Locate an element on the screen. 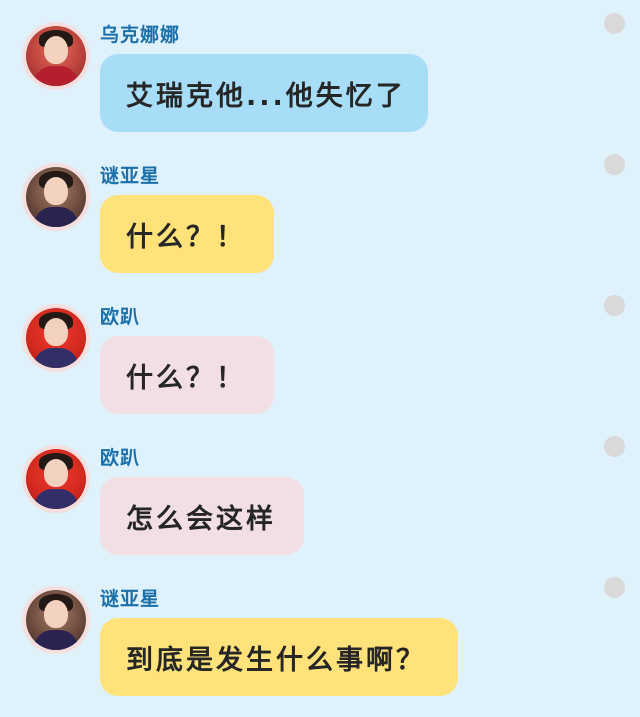 The width and height of the screenshot is (640, 717). message-bubble: 到底是发生什么事啊？ is located at coordinates (279, 657).